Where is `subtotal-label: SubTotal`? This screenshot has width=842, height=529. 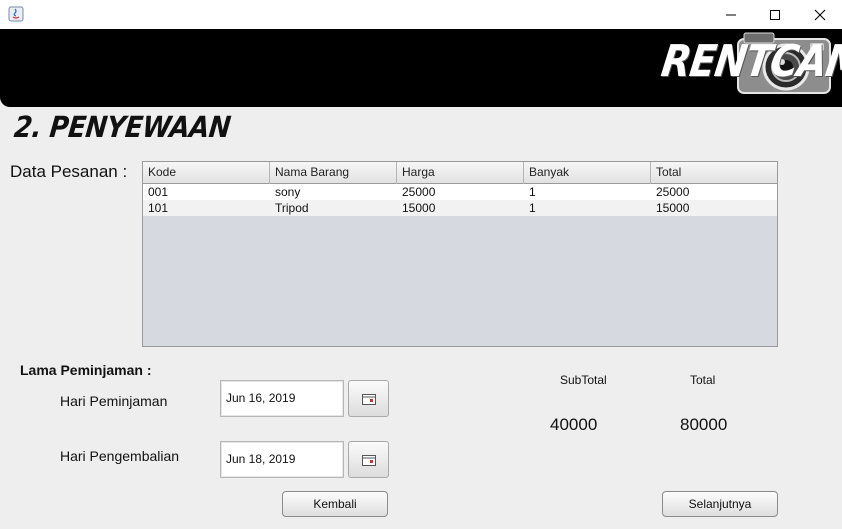
subtotal-label: SubTotal is located at coordinates (583, 380).